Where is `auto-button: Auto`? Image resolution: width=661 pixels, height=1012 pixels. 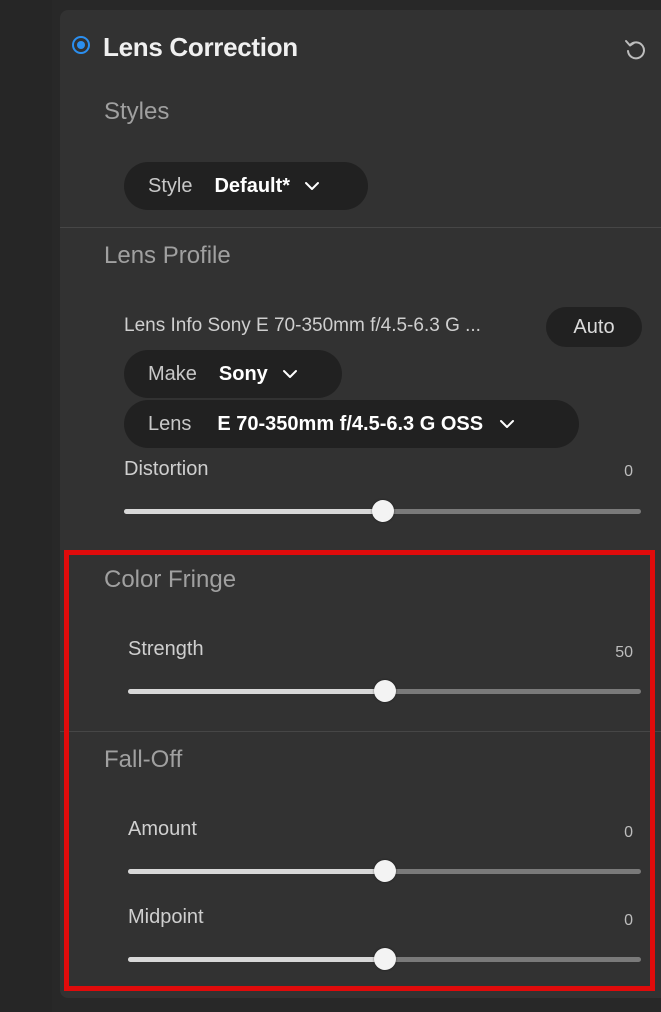 auto-button: Auto is located at coordinates (594, 327).